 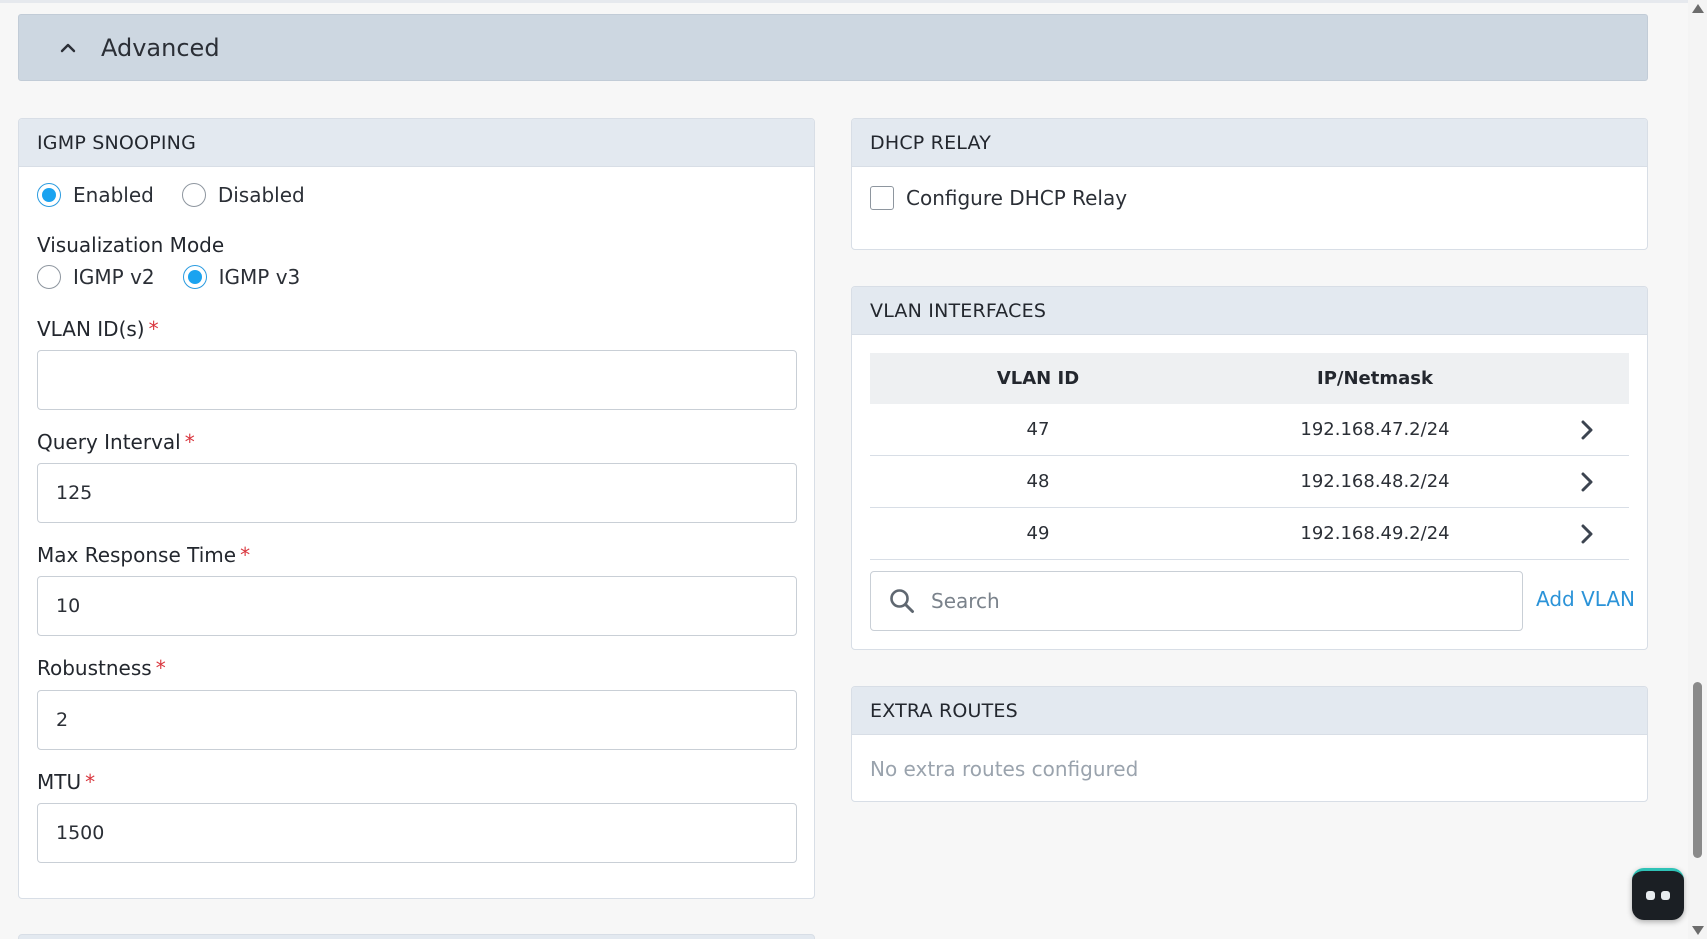 I want to click on configure-dhcp-relay: Configure DHCP Relay, so click(x=998, y=198).